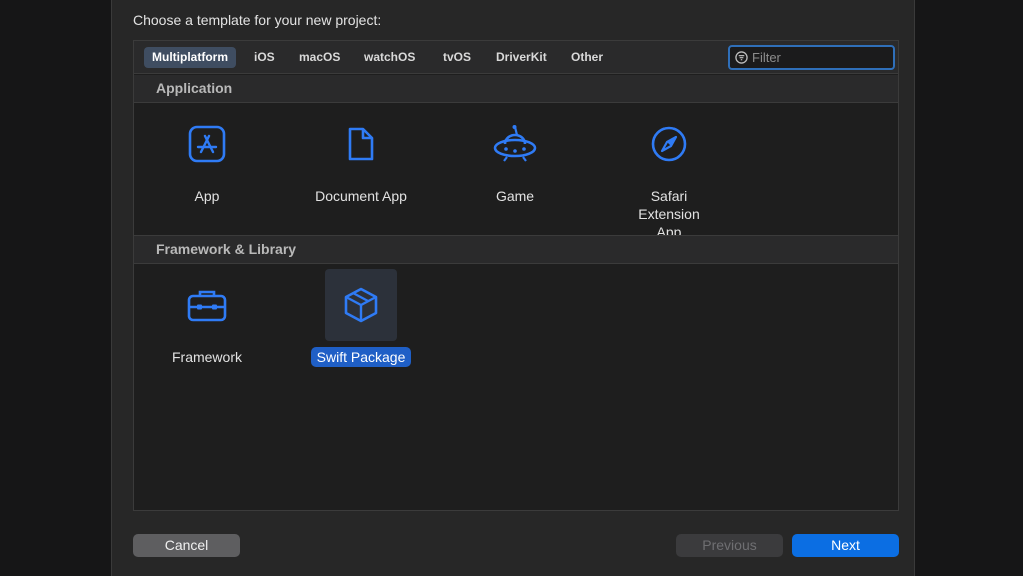  Describe the element at coordinates (361, 196) in the screenshot. I see `template-document-app-label: Document App` at that location.